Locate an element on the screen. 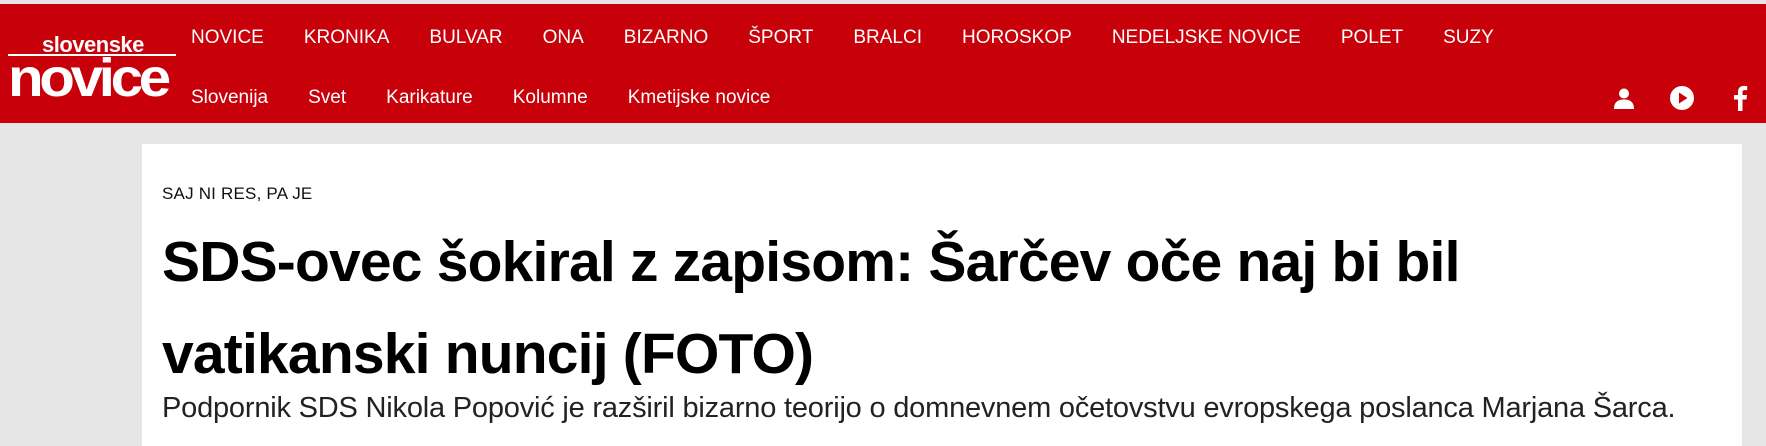  nav-item-bulvar: BULVAR is located at coordinates (465, 38).